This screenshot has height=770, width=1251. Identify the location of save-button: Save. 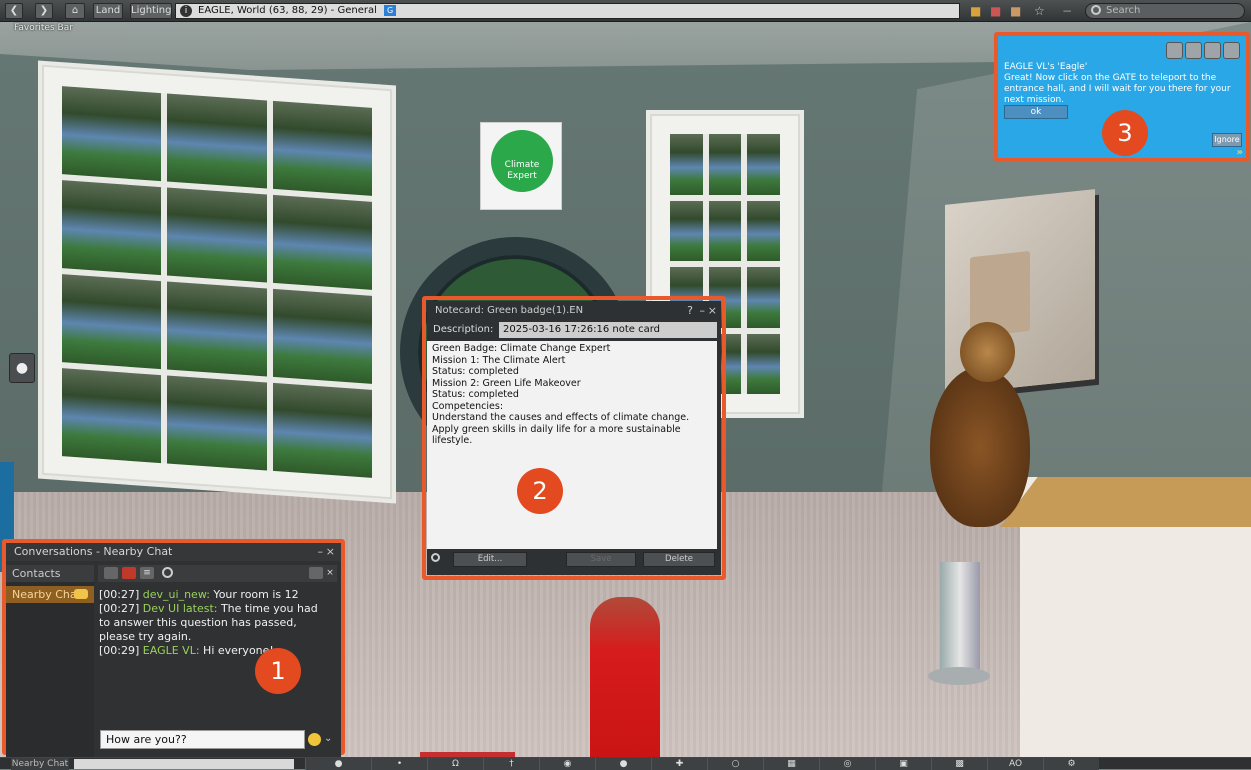
(601, 559).